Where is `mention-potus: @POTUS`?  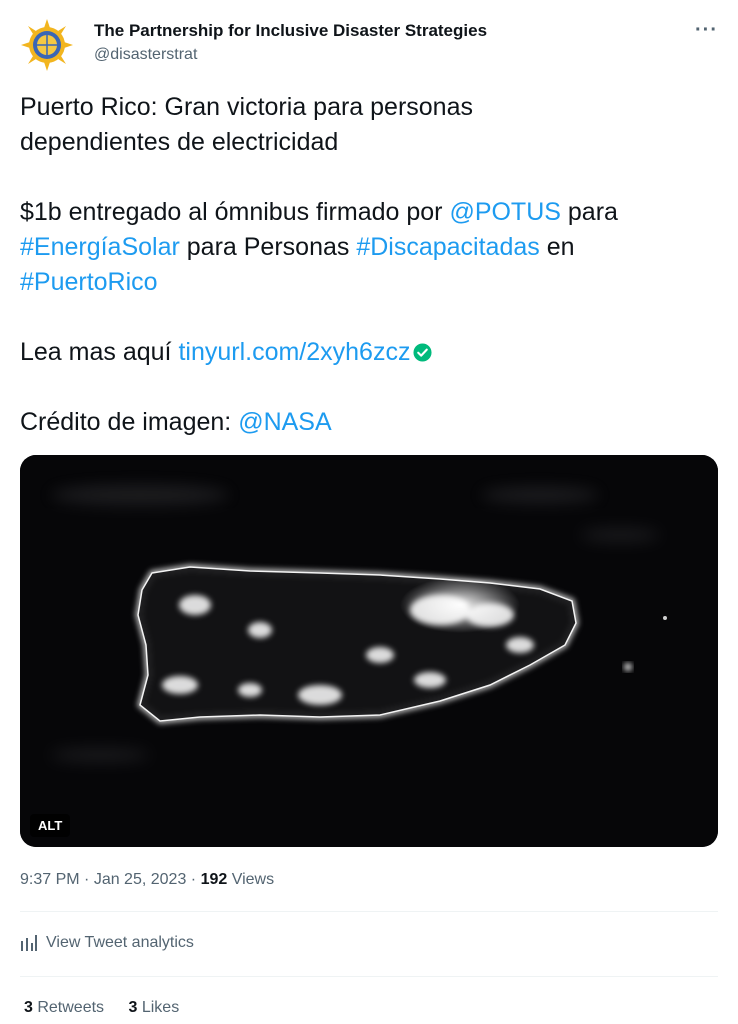
mention-potus: @POTUS is located at coordinates (505, 212).